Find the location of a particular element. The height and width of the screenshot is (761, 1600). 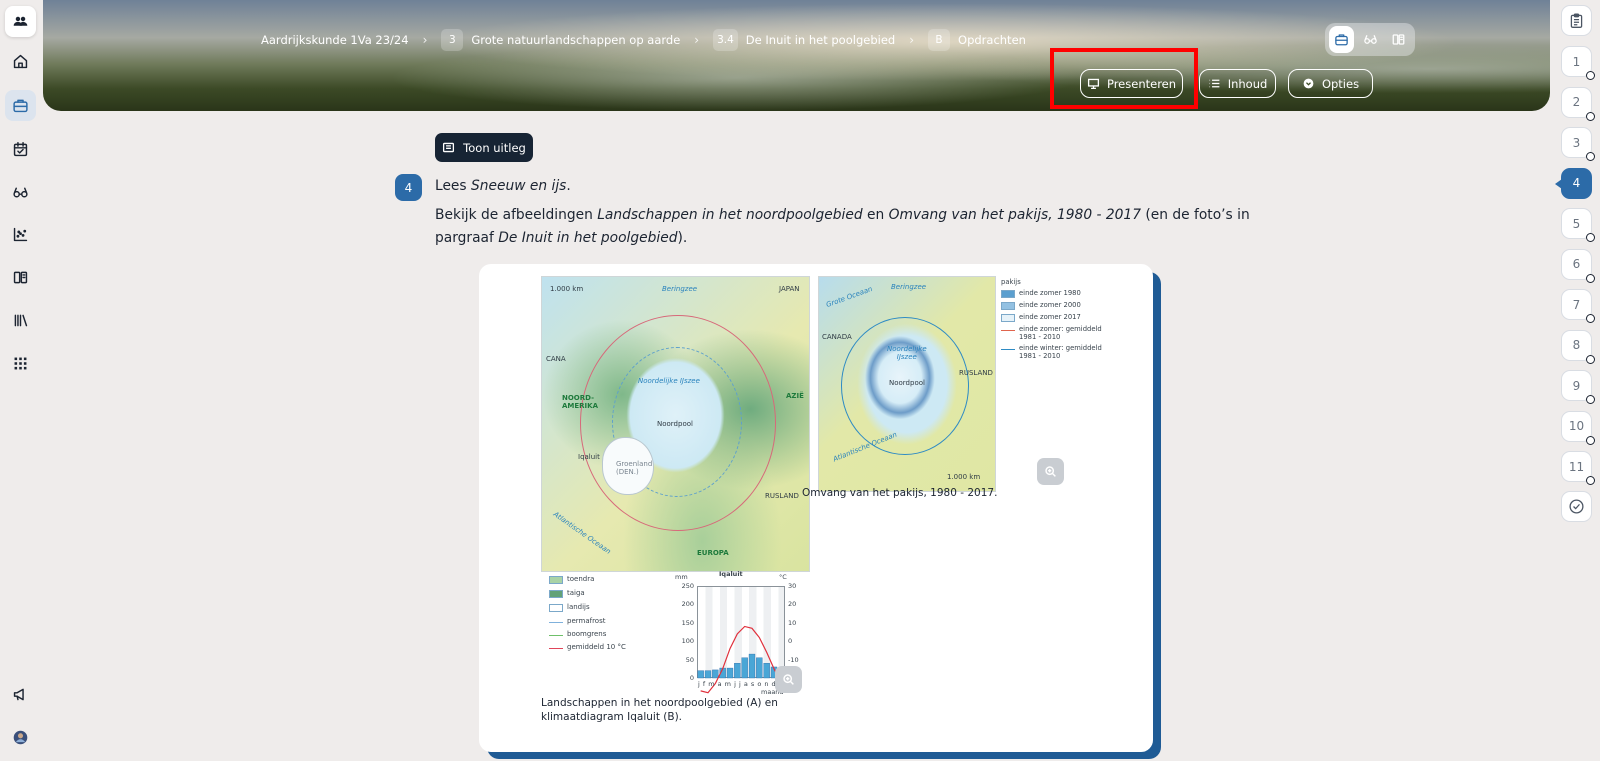

question-nav-7: 7 is located at coordinates (1578, 306).